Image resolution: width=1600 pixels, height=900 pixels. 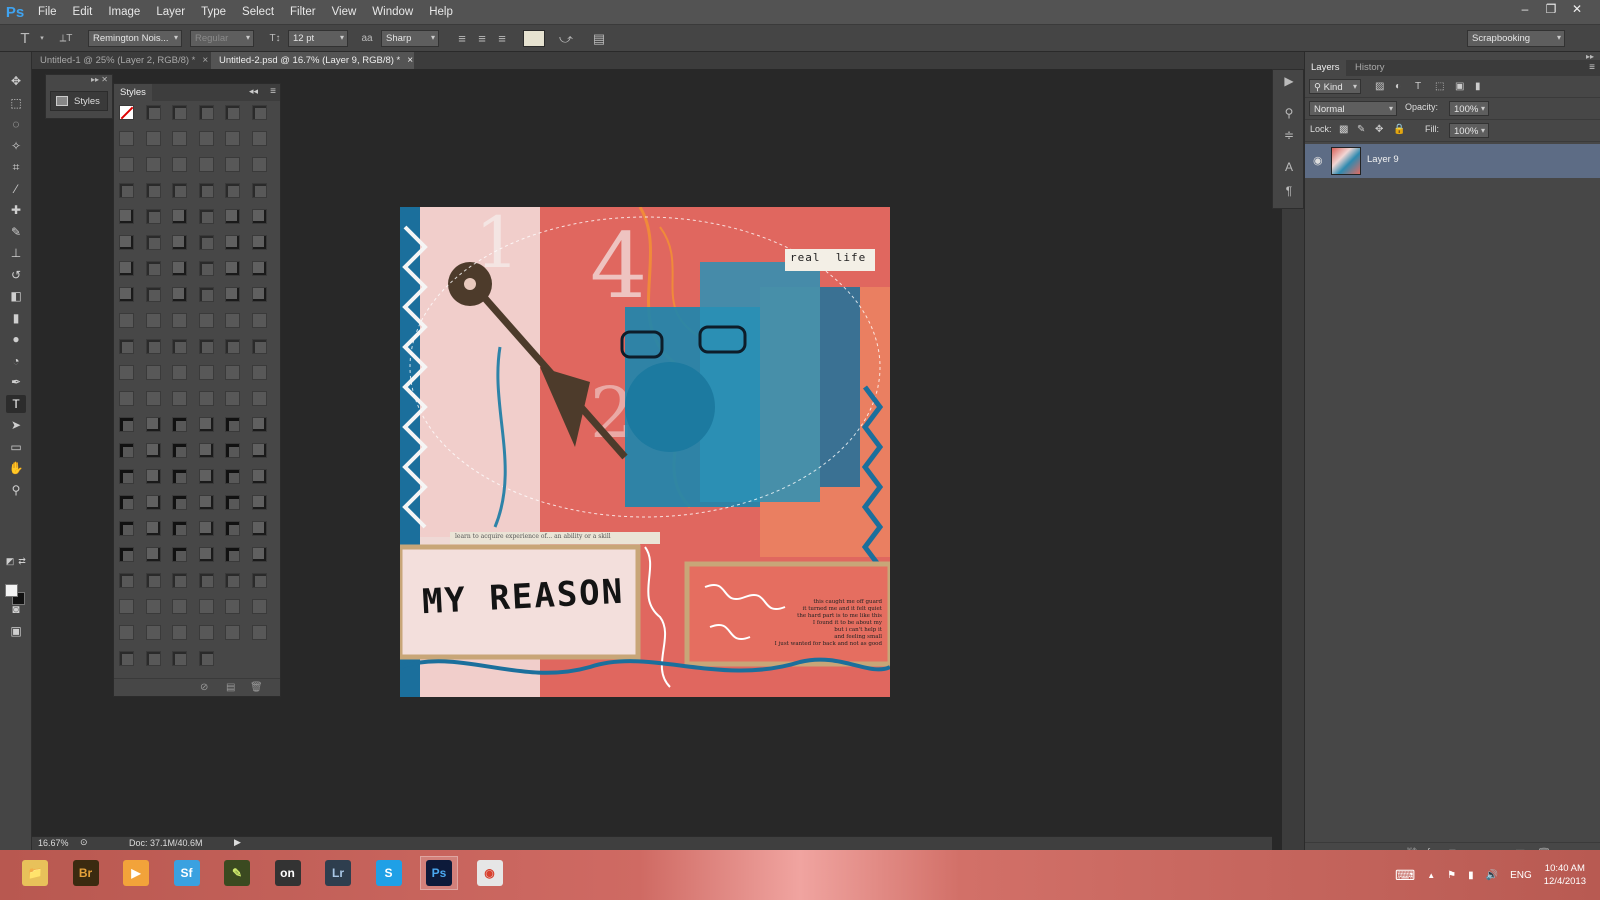 I want to click on taskbar-pen-app: ✎, so click(x=237, y=873).